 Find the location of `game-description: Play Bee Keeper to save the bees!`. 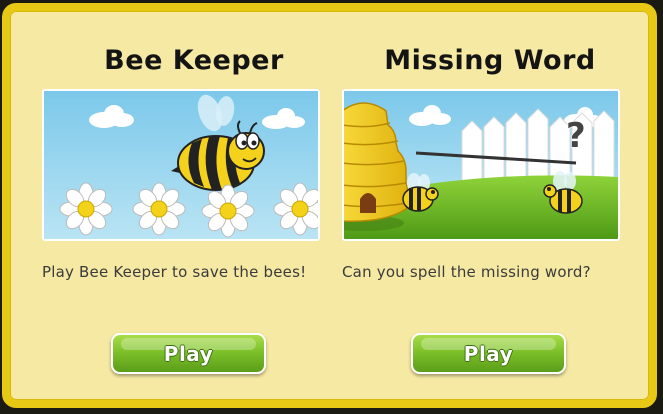

game-description: Play Bee Keeper to save the bees! is located at coordinates (174, 272).